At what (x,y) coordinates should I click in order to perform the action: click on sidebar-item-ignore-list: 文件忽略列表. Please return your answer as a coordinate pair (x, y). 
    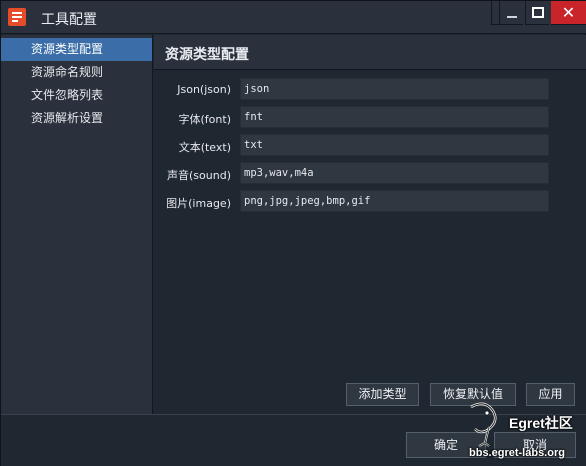
    Looking at the image, I should click on (76, 95).